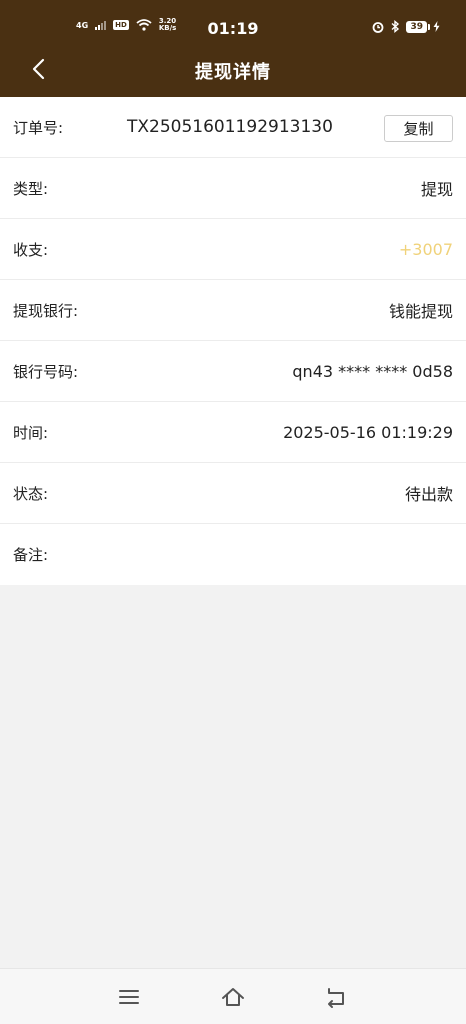  What do you see at coordinates (31, 249) in the screenshot?
I see `amount-label: 收支:` at bounding box center [31, 249].